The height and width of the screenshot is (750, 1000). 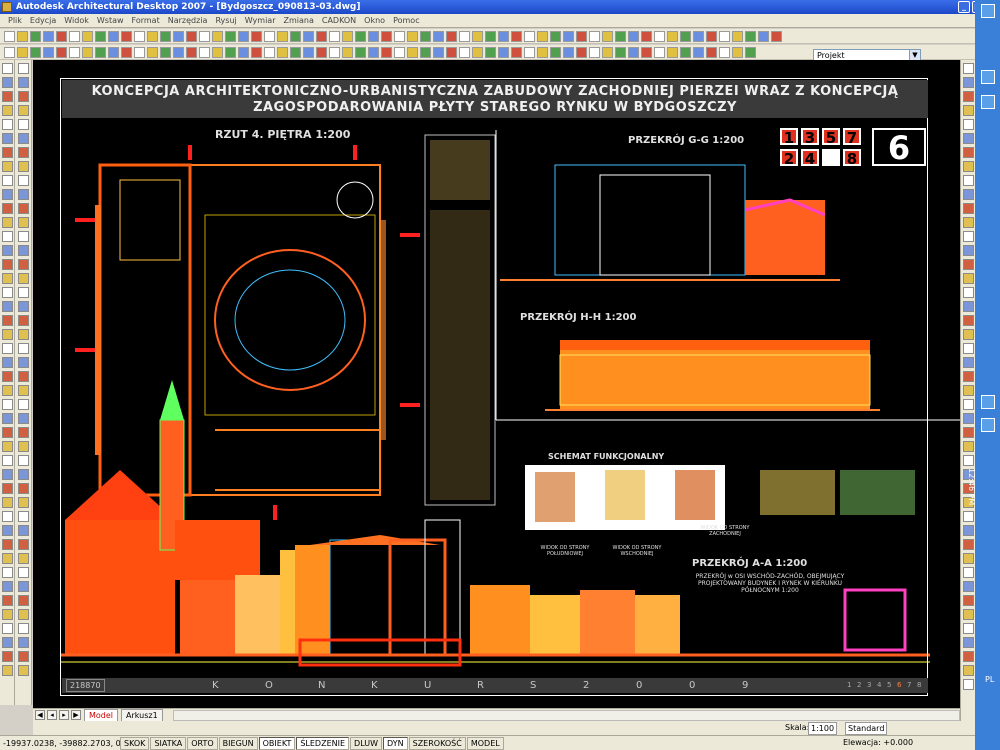 What do you see at coordinates (225, 21) in the screenshot?
I see `menu-item: Rysuj` at bounding box center [225, 21].